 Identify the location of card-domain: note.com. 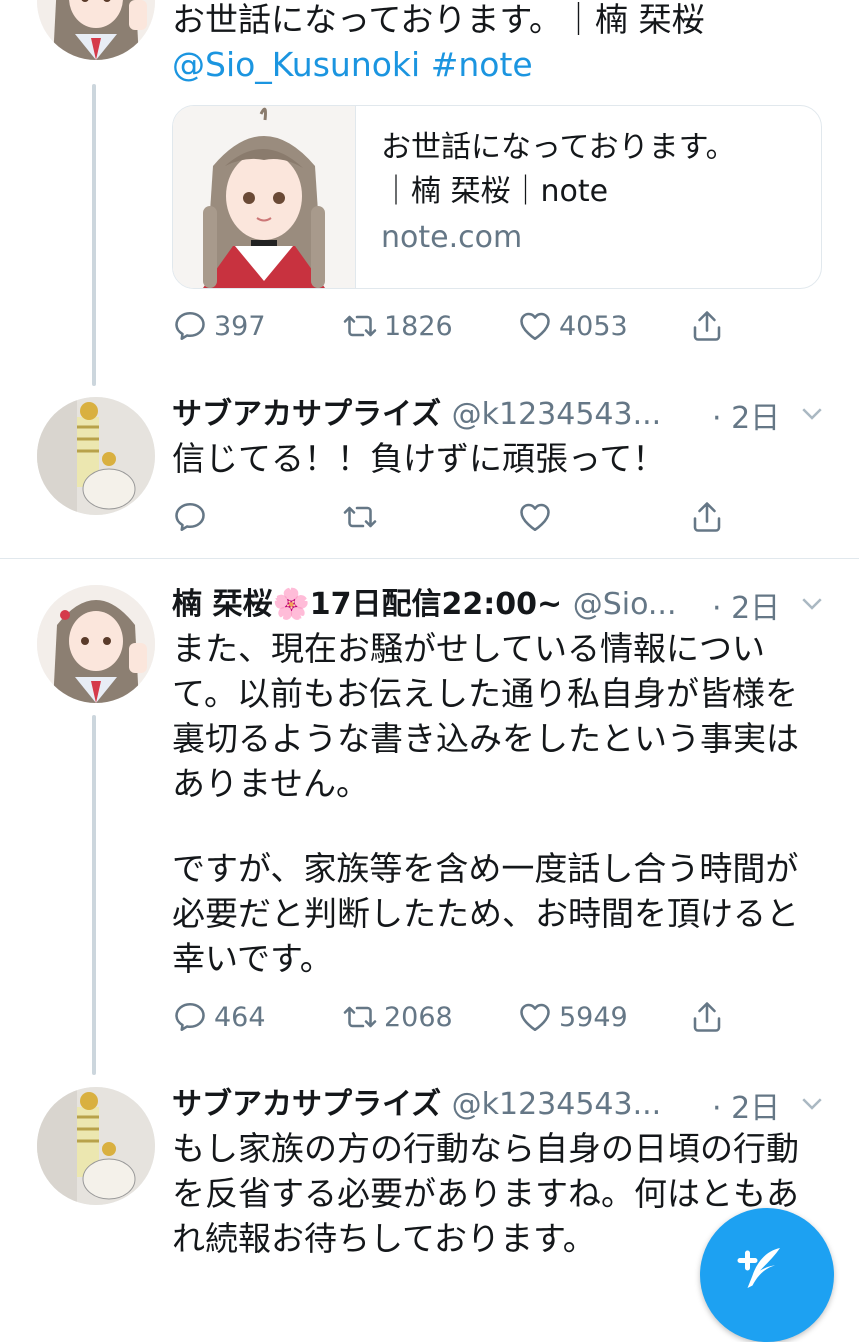
(452, 237).